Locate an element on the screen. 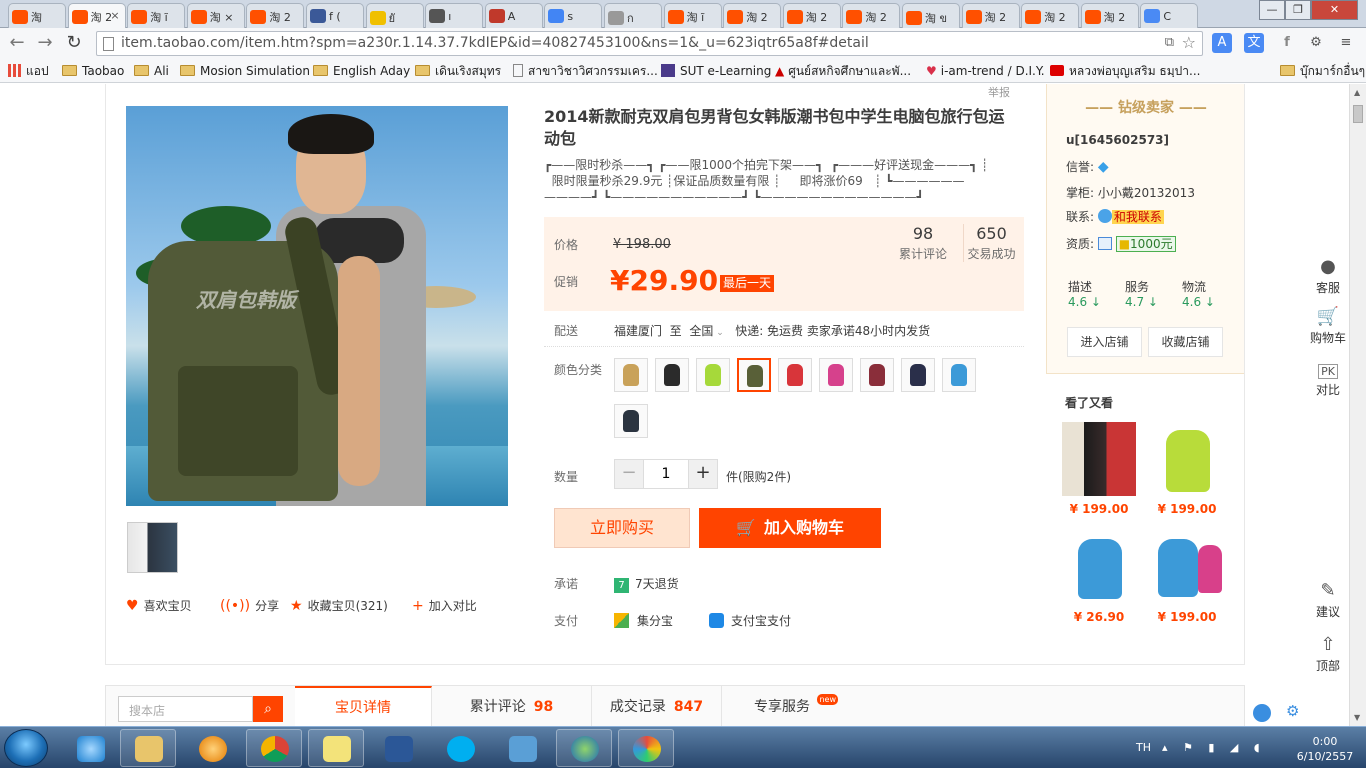  taskbar-chrome is located at coordinates (274, 748).